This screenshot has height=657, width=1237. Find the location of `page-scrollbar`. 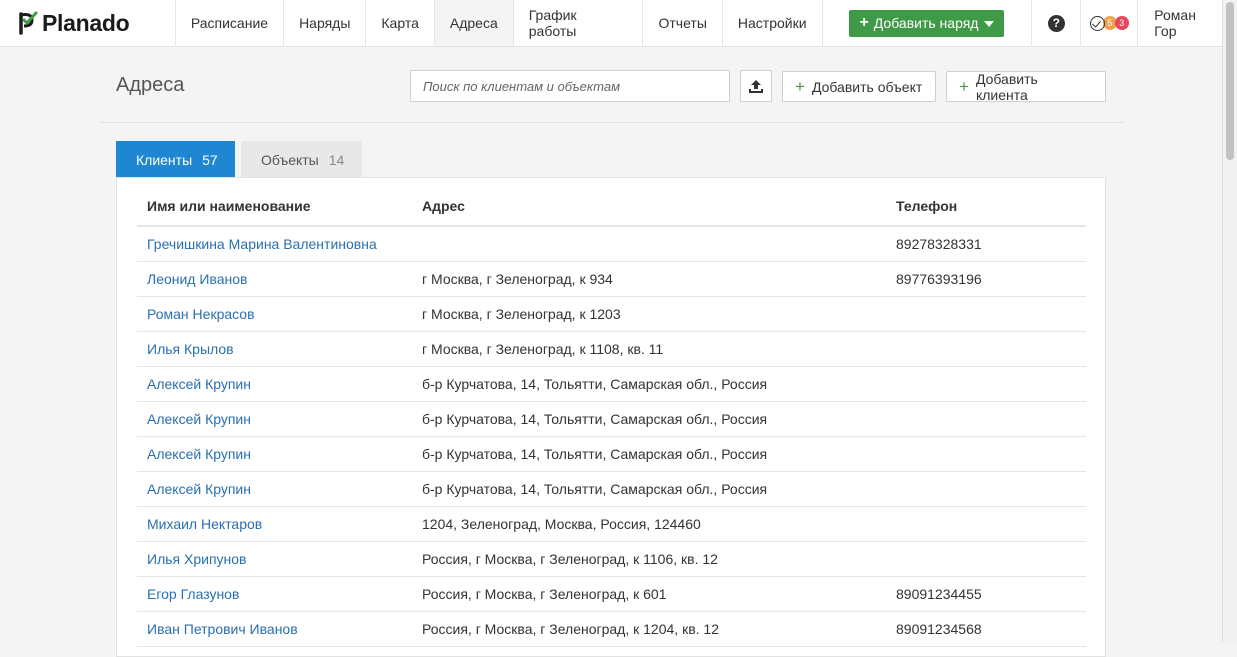

page-scrollbar is located at coordinates (1229, 321).